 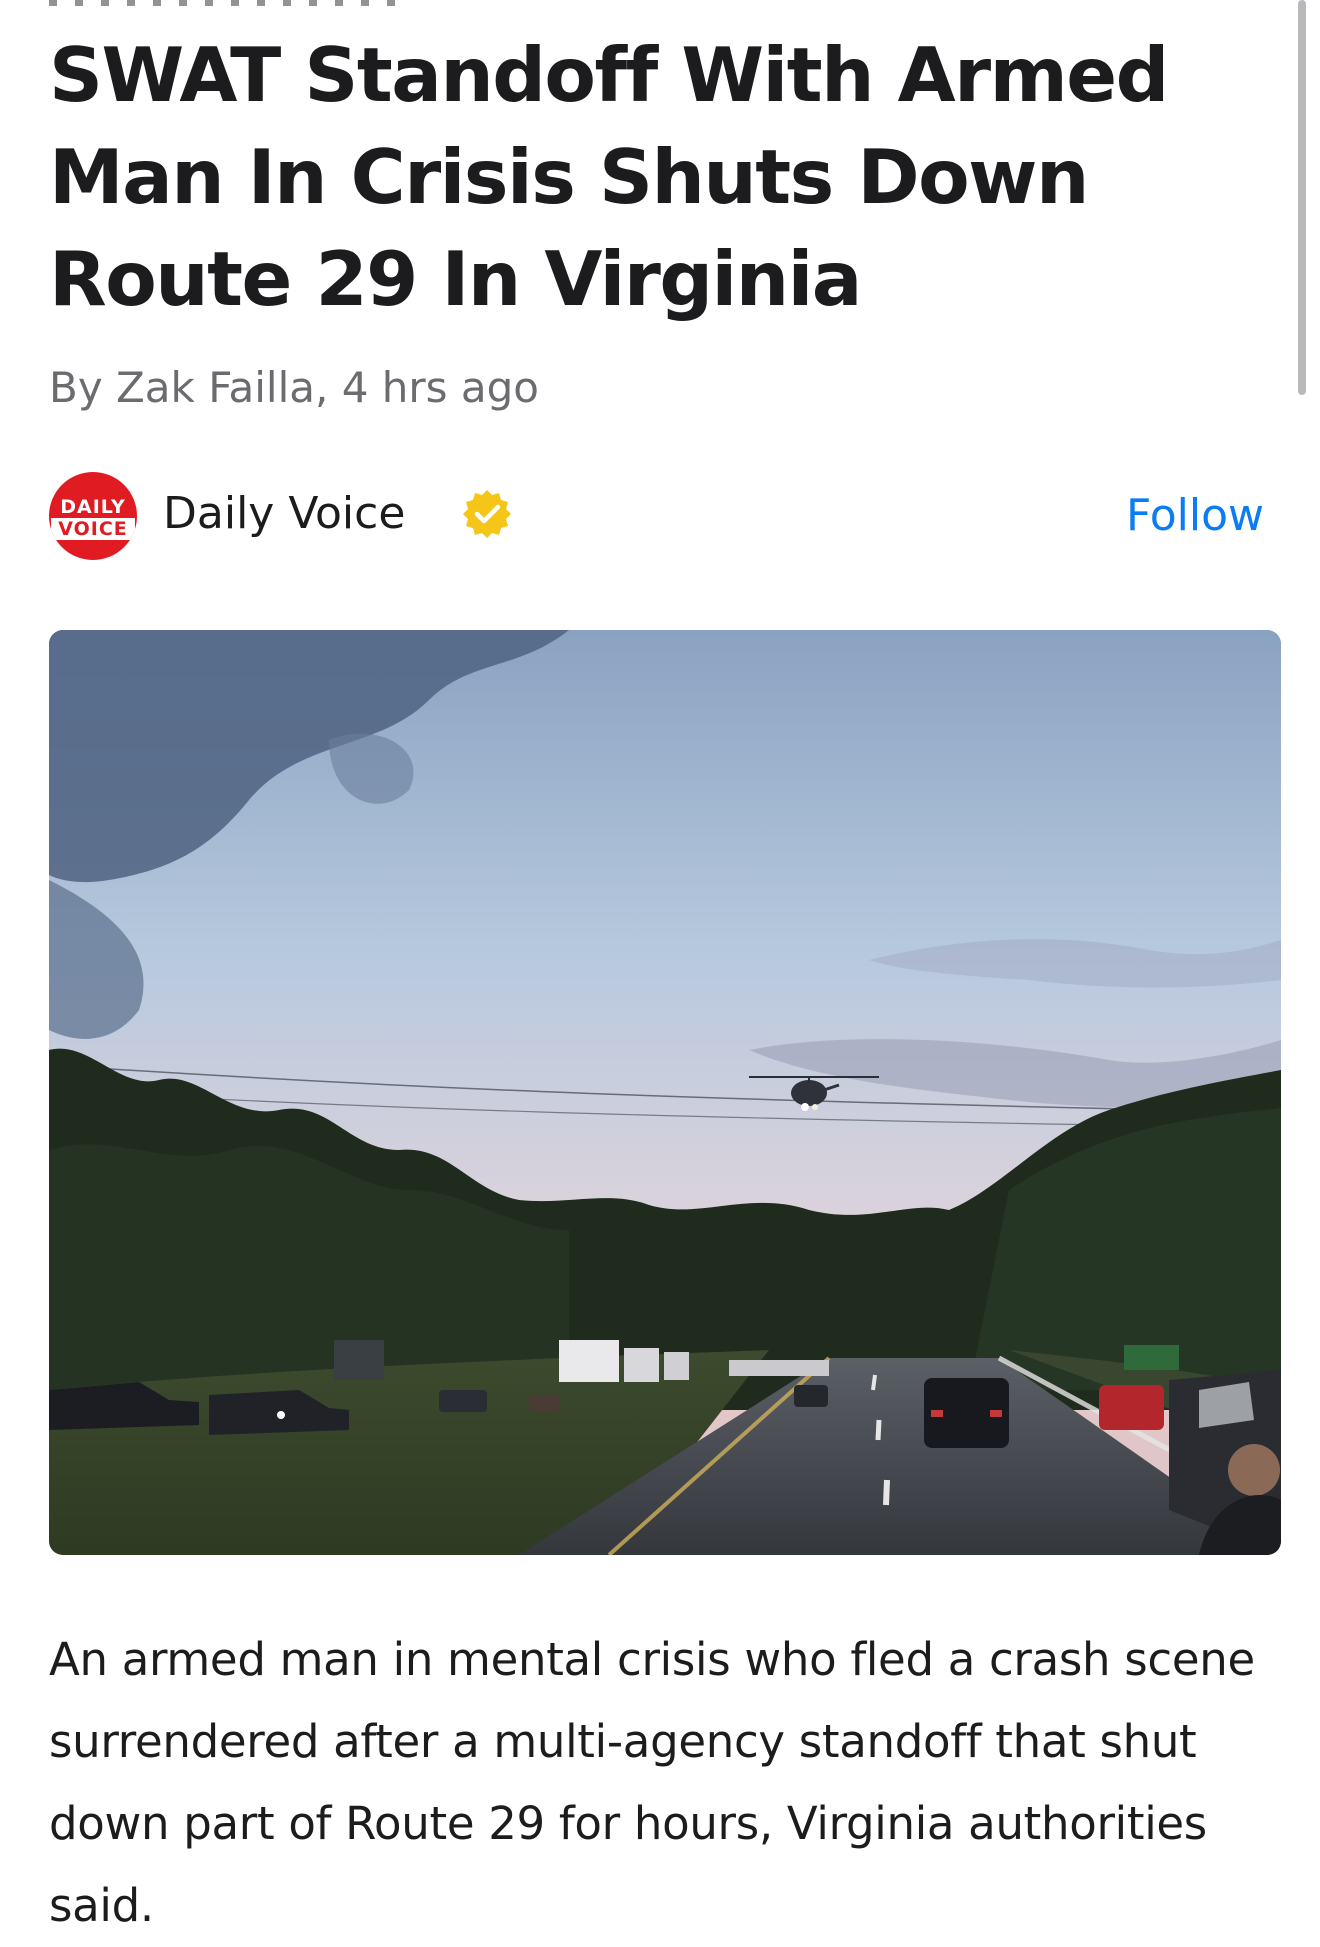 I want to click on previous-content-edge, so click(x=229, y=3).